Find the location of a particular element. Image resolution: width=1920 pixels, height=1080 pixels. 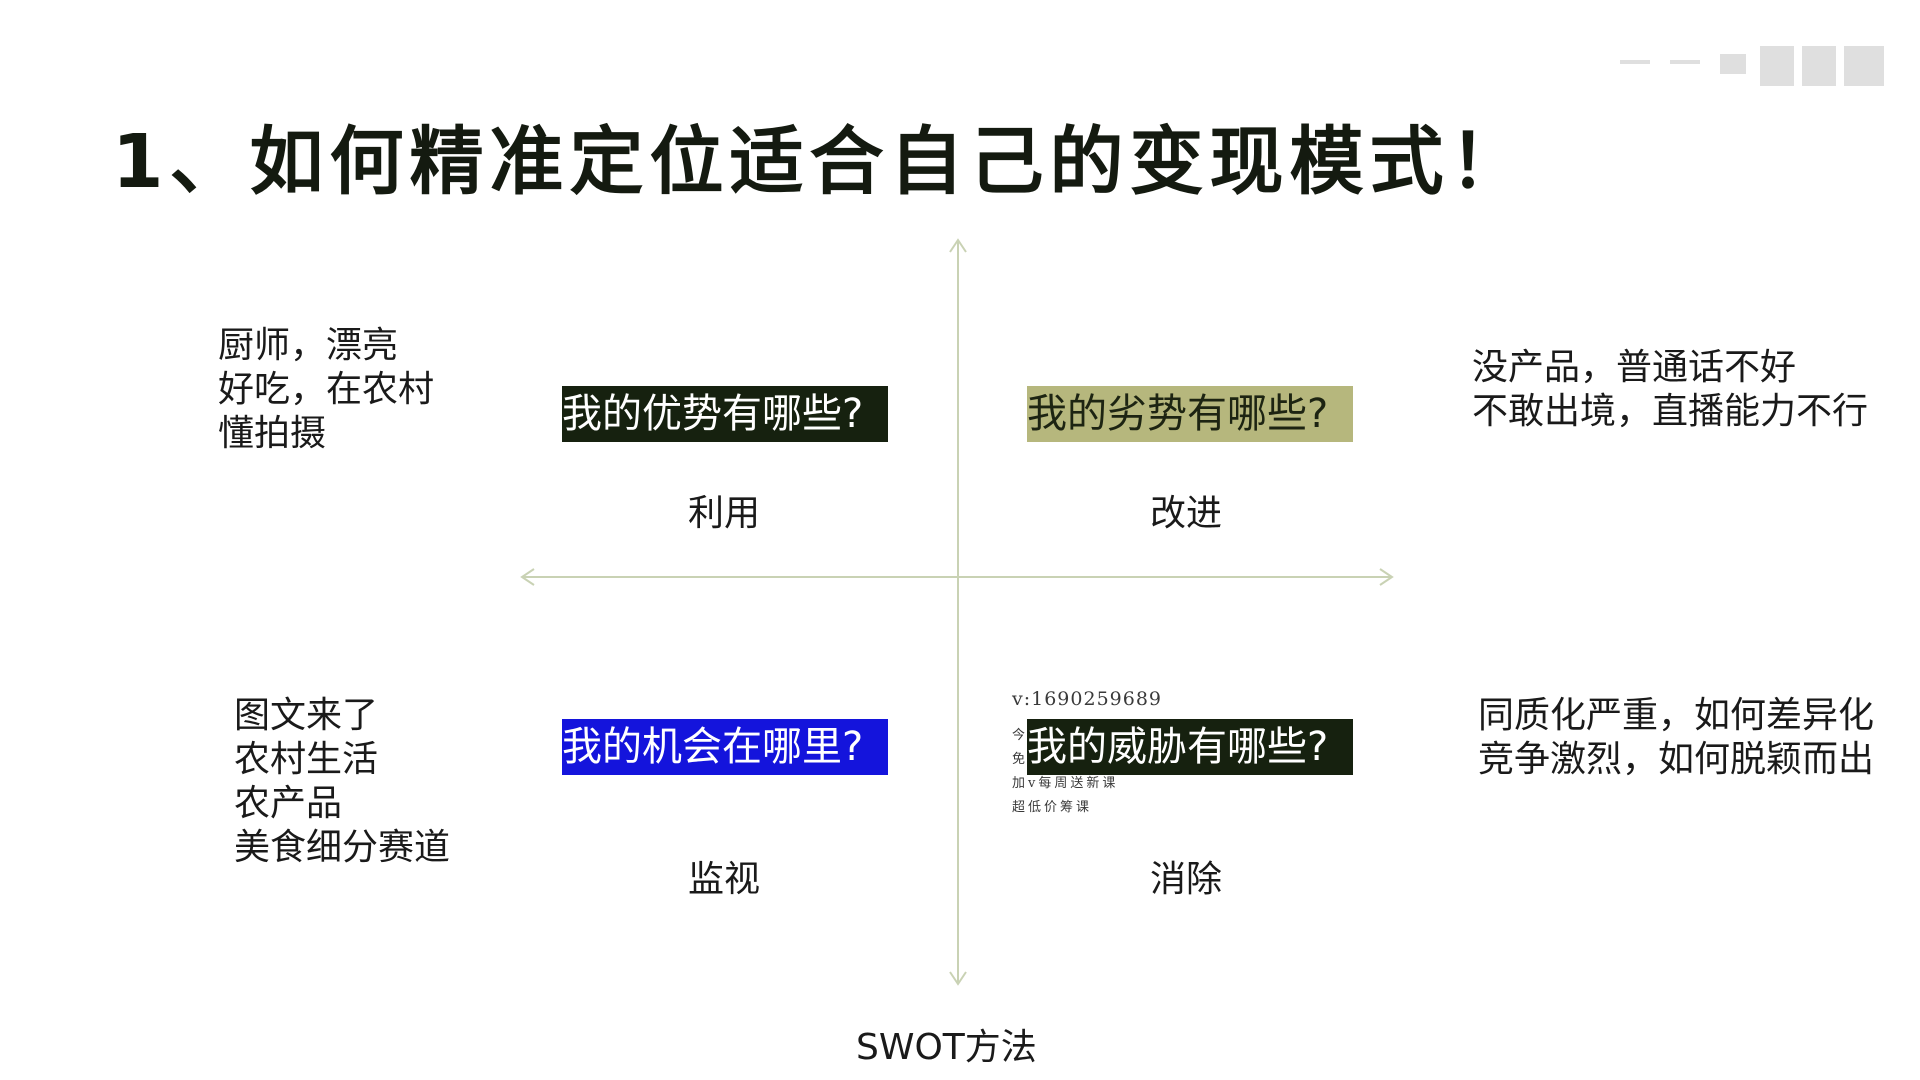

weakness-note: 不敢出境，直播能力不行 is located at coordinates (1670, 411).